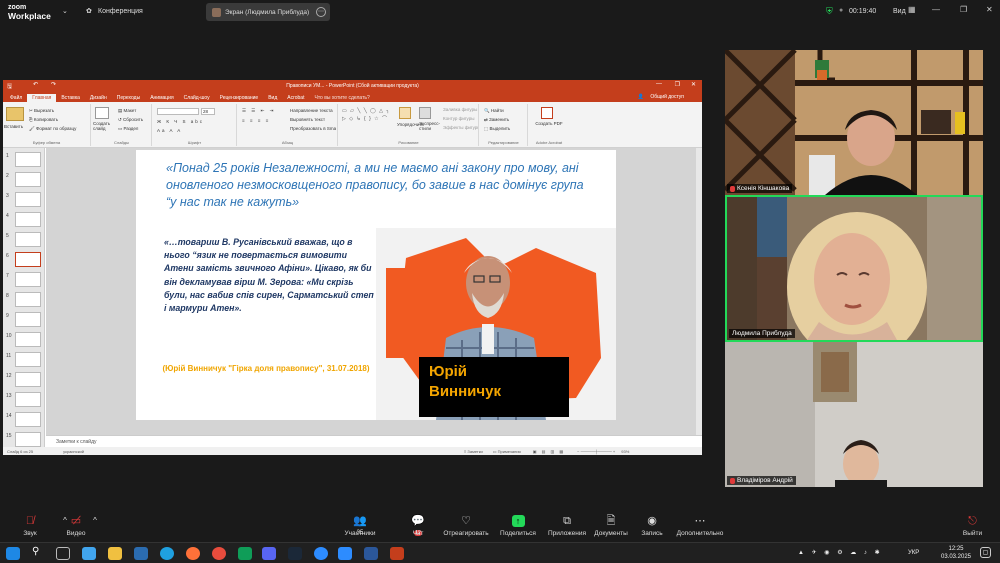 The image size is (1000, 563). I want to click on quick-styles-icon, so click(425, 113).